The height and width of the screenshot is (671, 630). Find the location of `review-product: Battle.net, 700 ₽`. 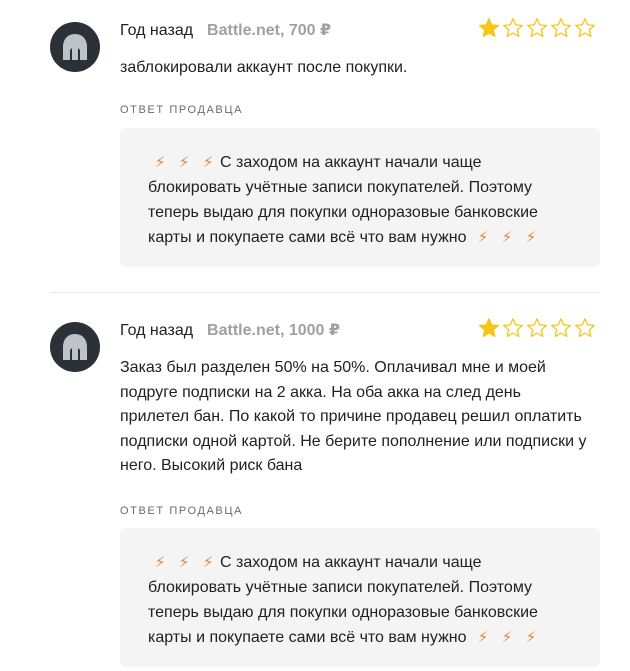

review-product: Battle.net, 700 ₽ is located at coordinates (269, 30).